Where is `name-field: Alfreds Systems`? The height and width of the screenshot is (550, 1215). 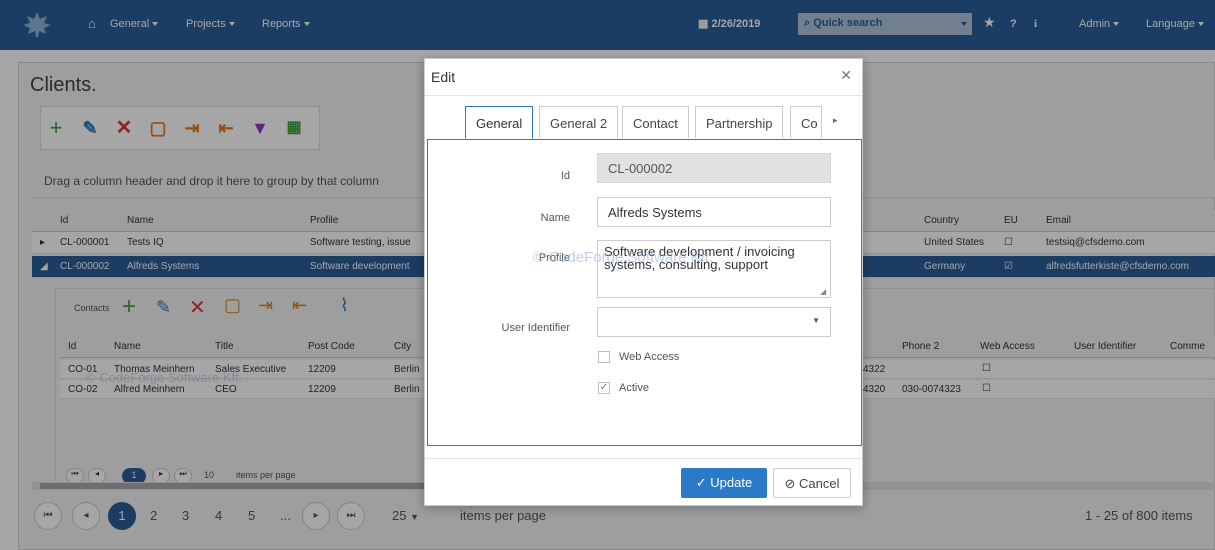 name-field: Alfreds Systems is located at coordinates (714, 212).